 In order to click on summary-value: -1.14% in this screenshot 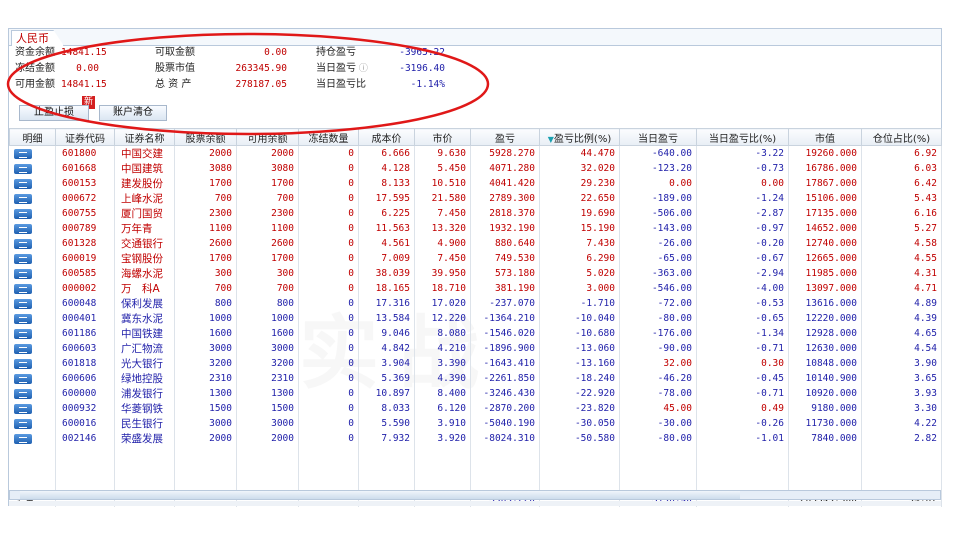, I will do `click(427, 84)`.